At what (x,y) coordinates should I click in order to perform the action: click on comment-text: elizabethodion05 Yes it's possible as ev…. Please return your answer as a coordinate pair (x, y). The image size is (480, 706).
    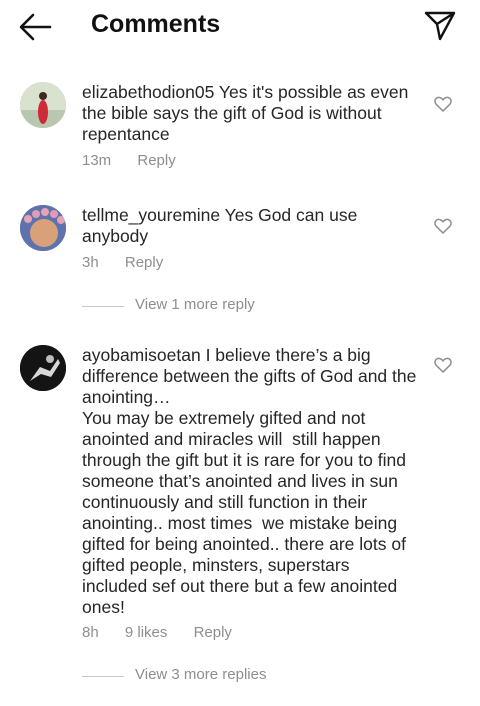
    Looking at the image, I should click on (250, 113).